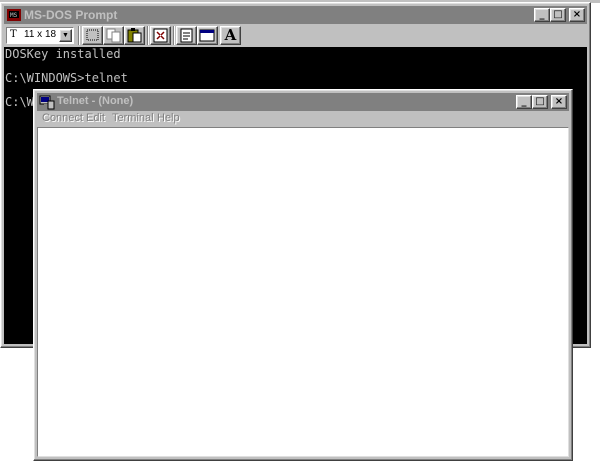 The image size is (600, 462). I want to click on telnet-menubar: Connect Edit Terminal Help, so click(303, 119).